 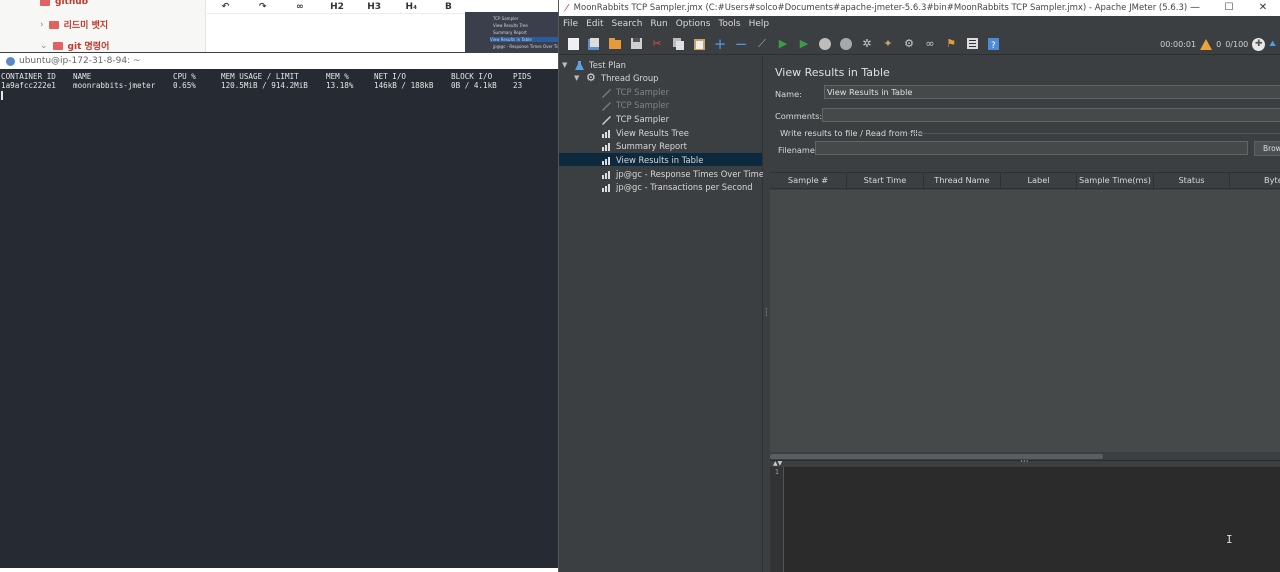 I want to click on pen-icon, so click(x=606, y=92).